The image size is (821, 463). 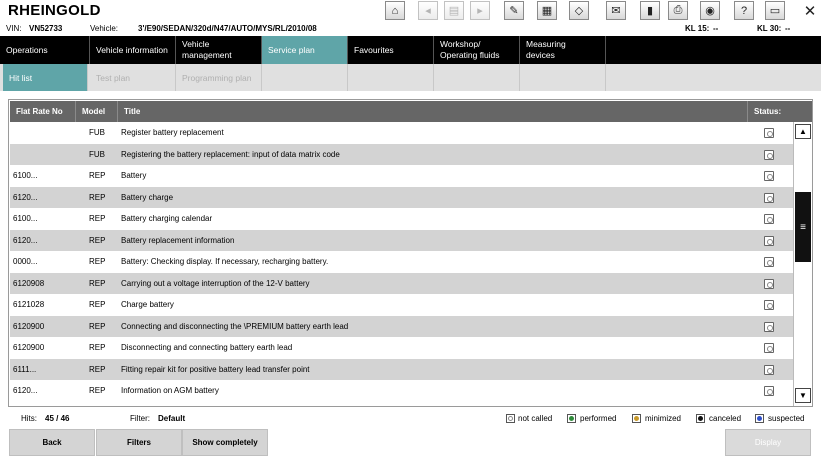 I want to click on help-icon: ?, so click(x=744, y=10).